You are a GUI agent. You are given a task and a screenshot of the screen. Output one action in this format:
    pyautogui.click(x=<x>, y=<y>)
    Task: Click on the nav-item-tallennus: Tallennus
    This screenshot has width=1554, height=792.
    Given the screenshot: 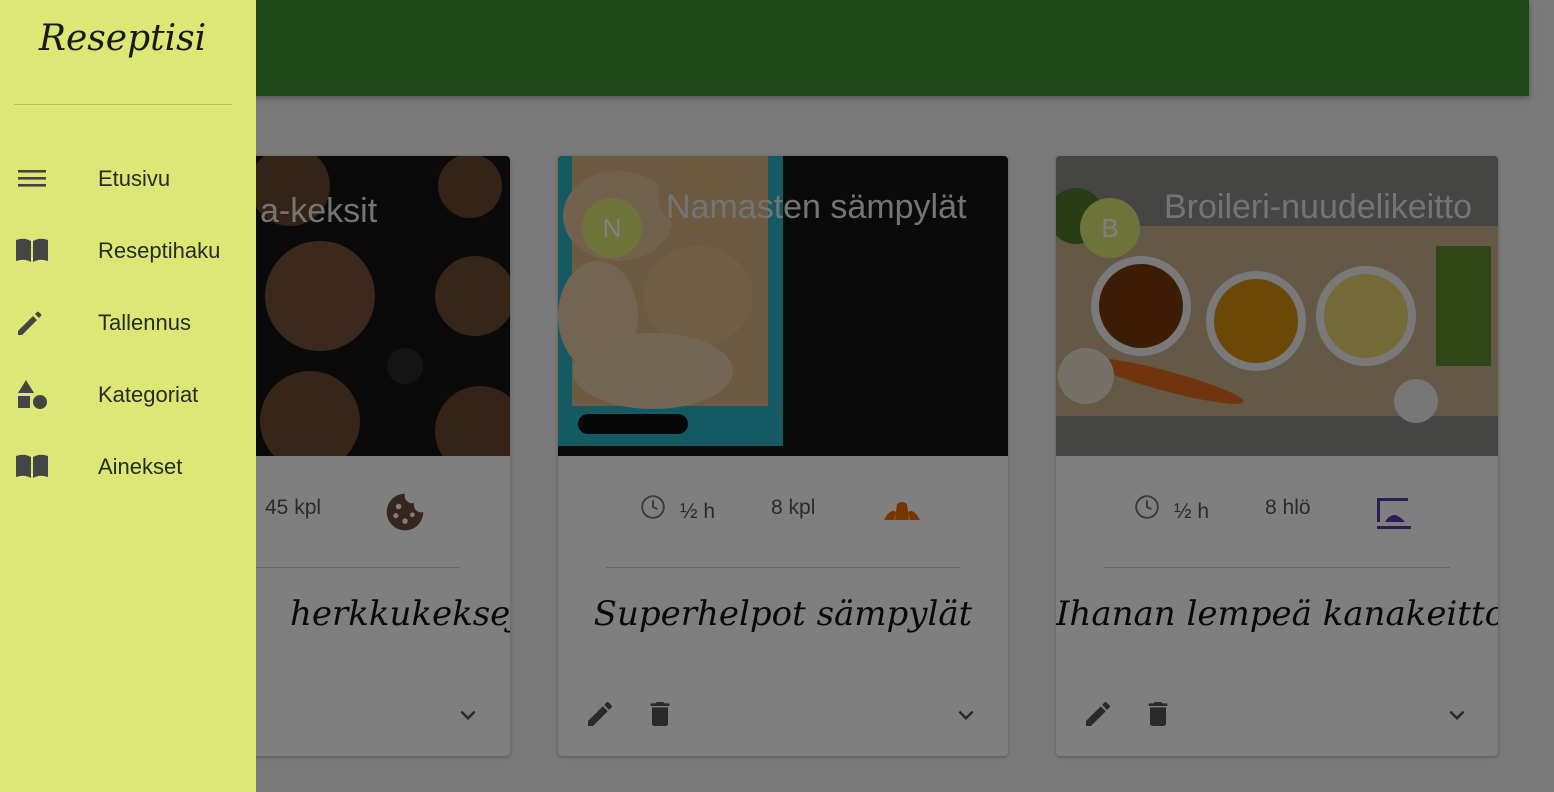 What is the action you would take?
    pyautogui.click(x=128, y=322)
    